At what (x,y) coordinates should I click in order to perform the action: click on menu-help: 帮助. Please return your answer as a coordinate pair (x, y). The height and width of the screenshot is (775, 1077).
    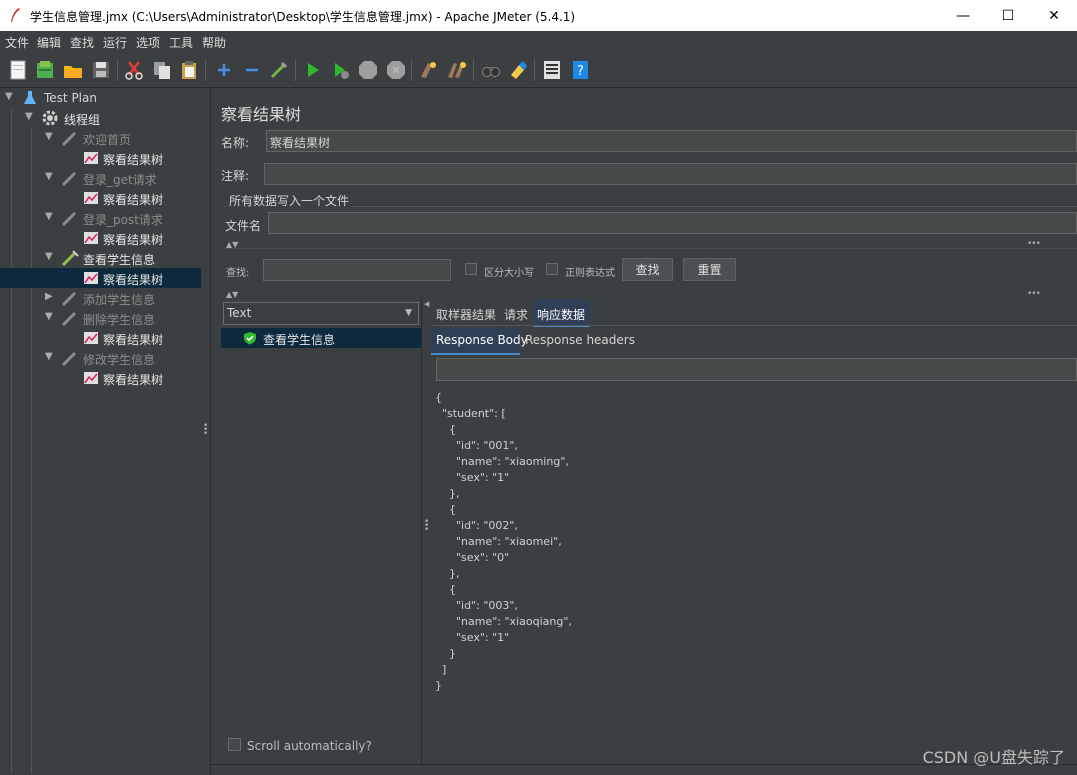
    Looking at the image, I should click on (214, 42).